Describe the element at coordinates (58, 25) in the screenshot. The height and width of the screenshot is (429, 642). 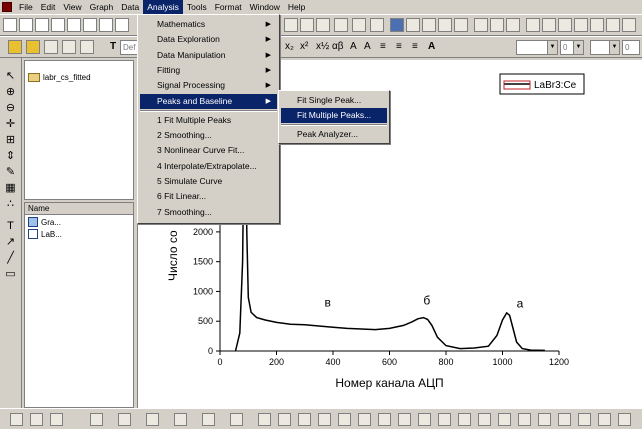
I see `new-matrix-icon` at that location.